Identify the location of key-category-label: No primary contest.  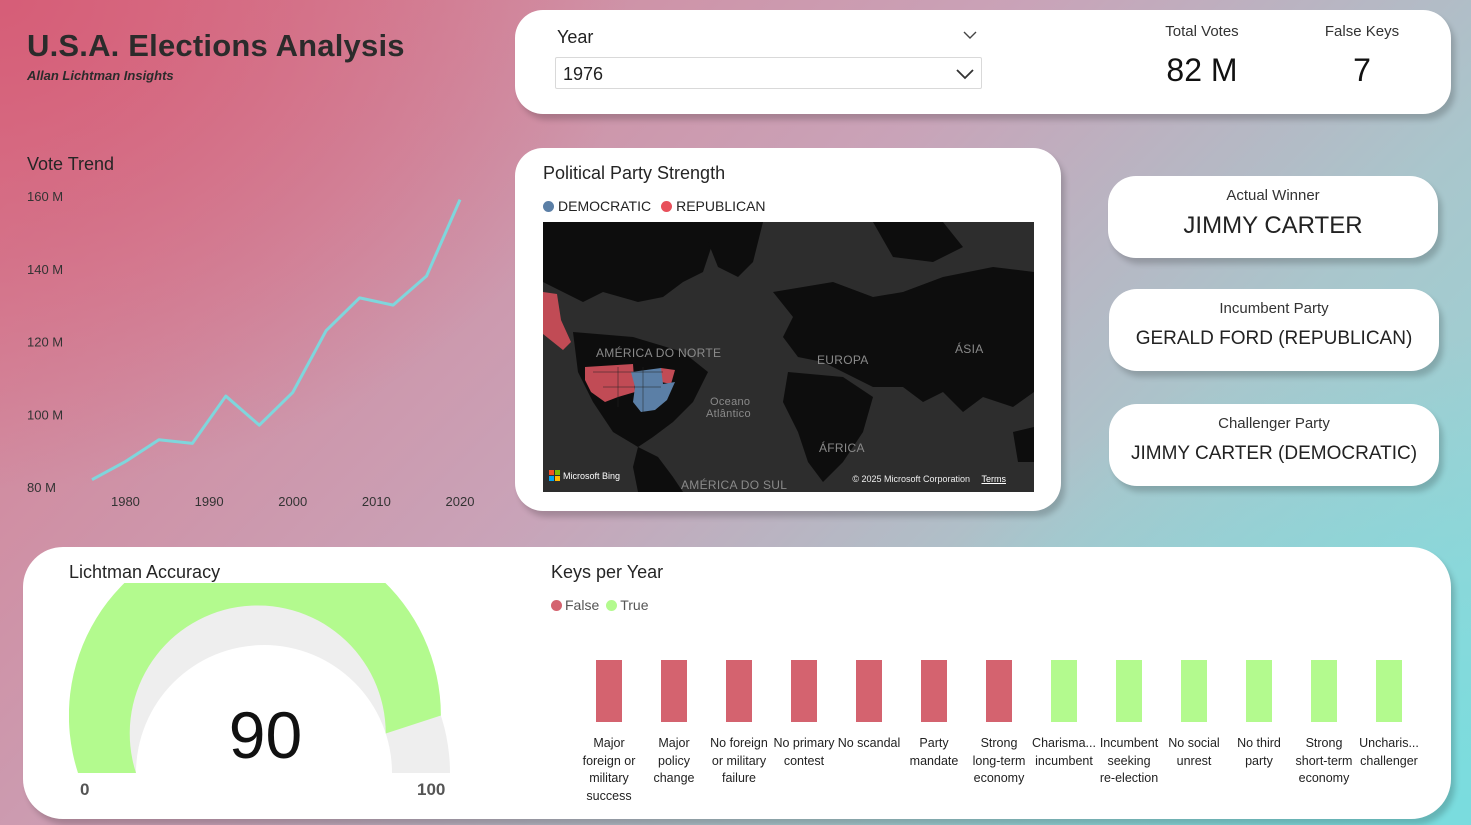
(804, 752).